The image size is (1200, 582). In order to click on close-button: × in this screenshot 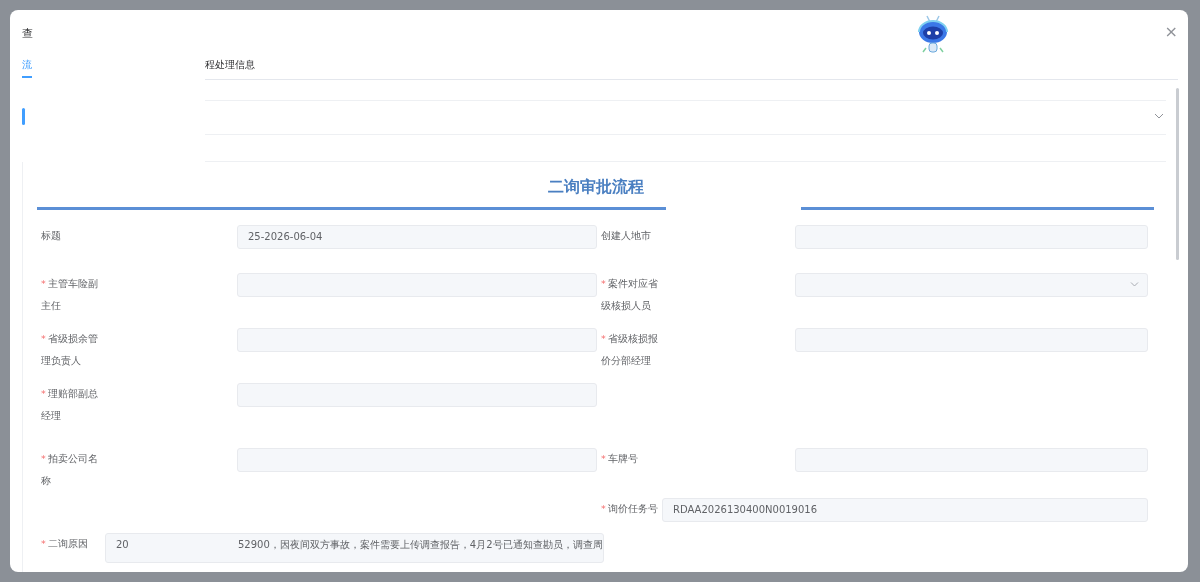, I will do `click(1171, 32)`.